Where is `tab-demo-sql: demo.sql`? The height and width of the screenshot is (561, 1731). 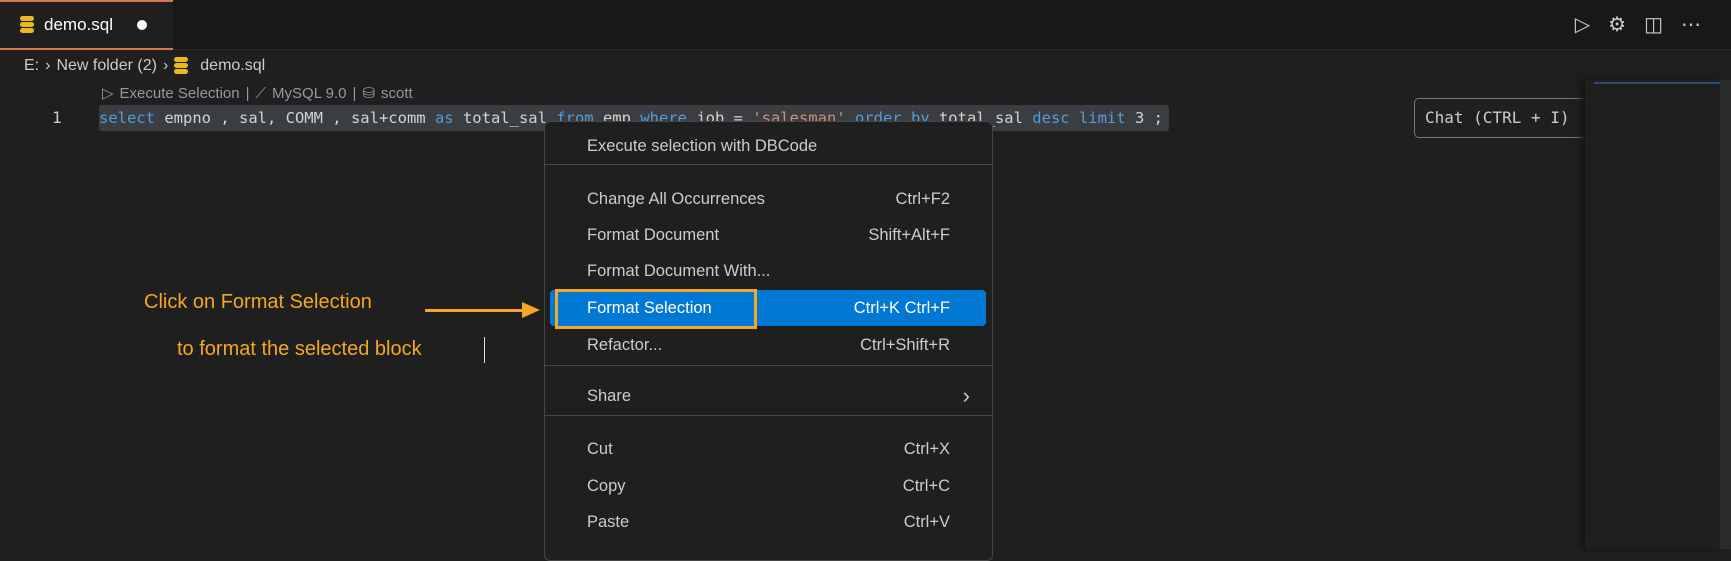 tab-demo-sql: demo.sql is located at coordinates (86, 25).